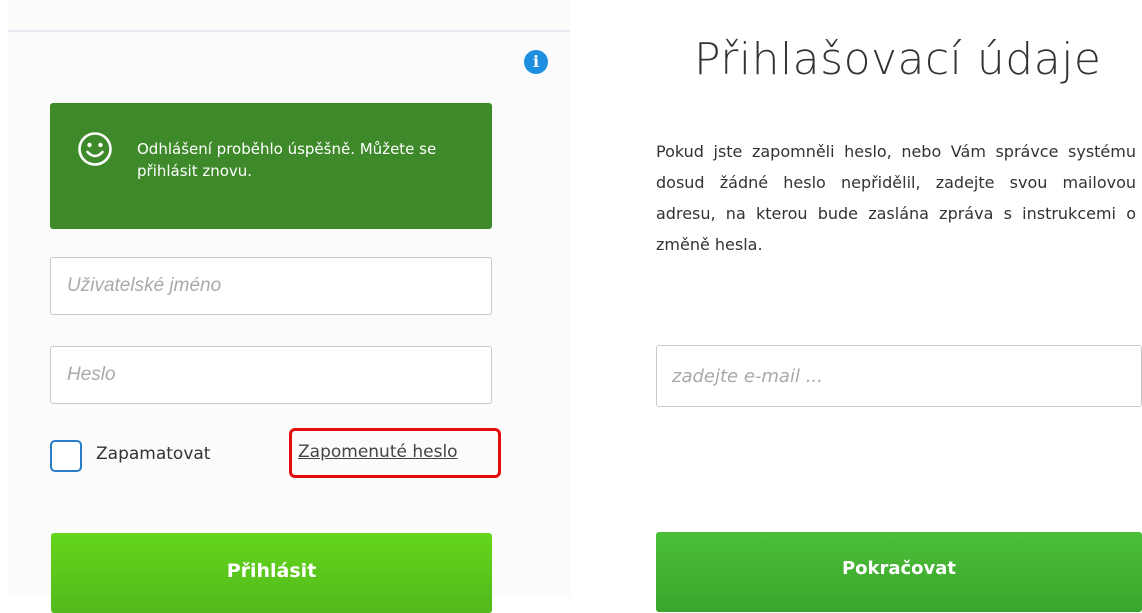 This screenshot has width=1142, height=613. I want to click on continue-button: Pokračovat, so click(899, 572).